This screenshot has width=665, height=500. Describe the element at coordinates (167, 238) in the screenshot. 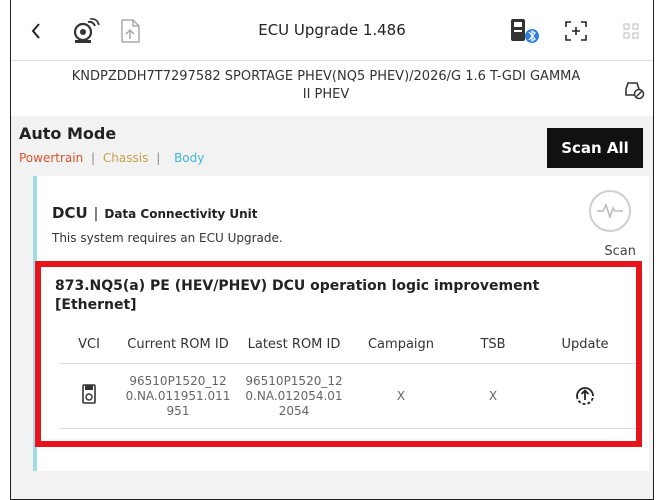

I see `upgrade-message: This system requires an ECU Upgrade.` at that location.